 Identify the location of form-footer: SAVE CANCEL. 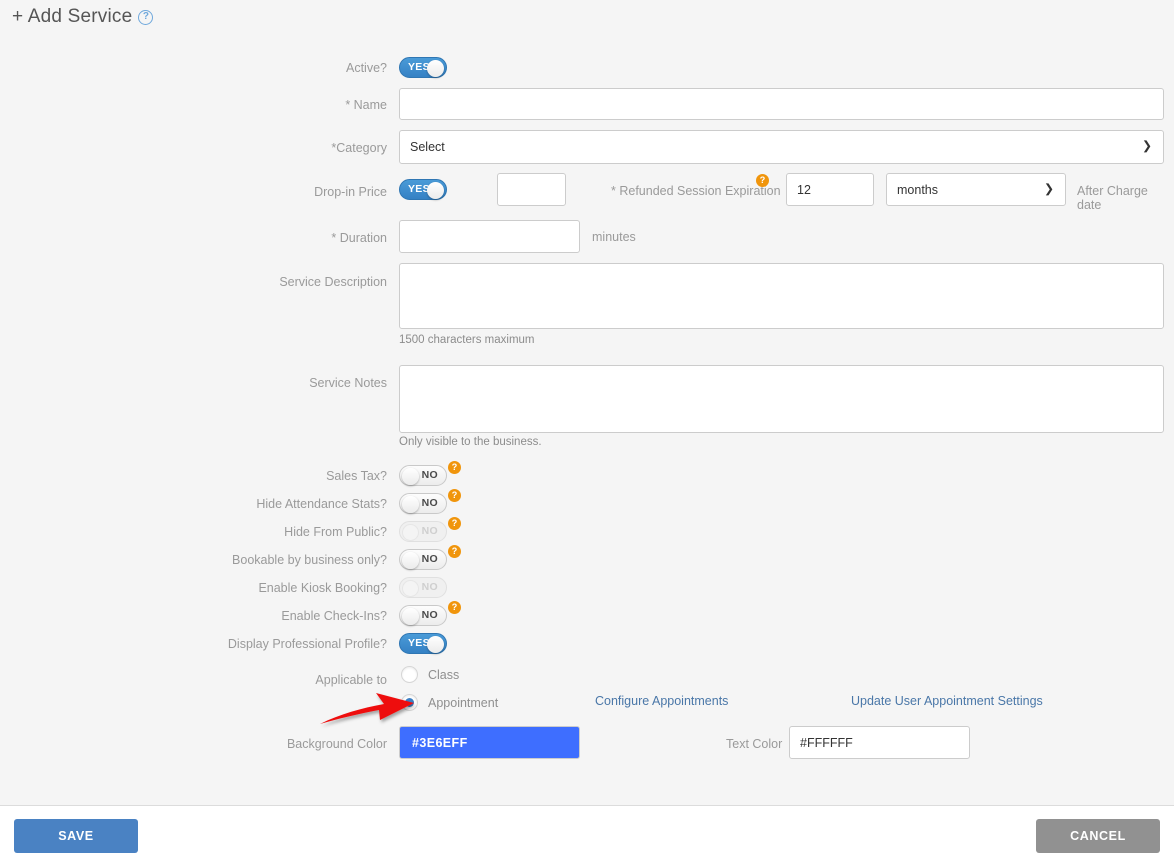
(587, 834).